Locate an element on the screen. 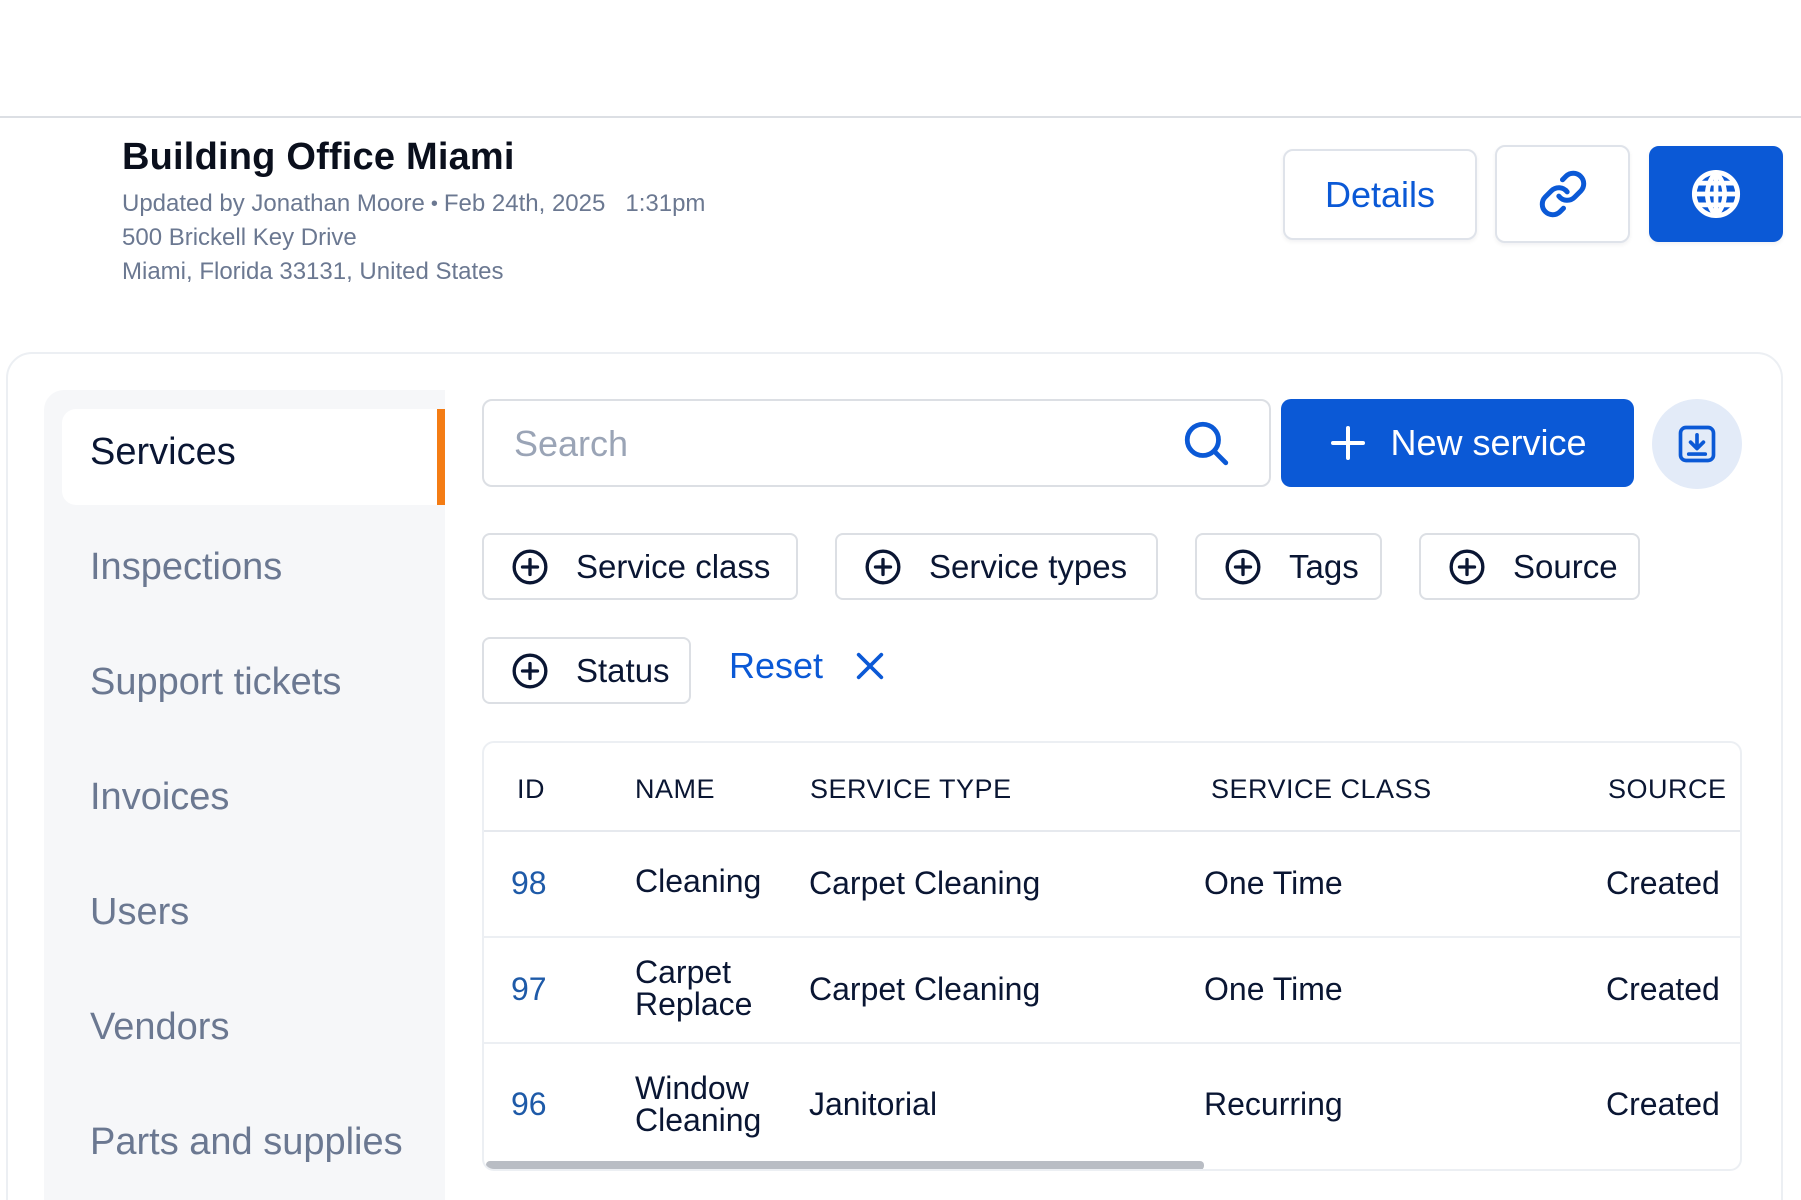  cell-id: 96 is located at coordinates (529, 1104).